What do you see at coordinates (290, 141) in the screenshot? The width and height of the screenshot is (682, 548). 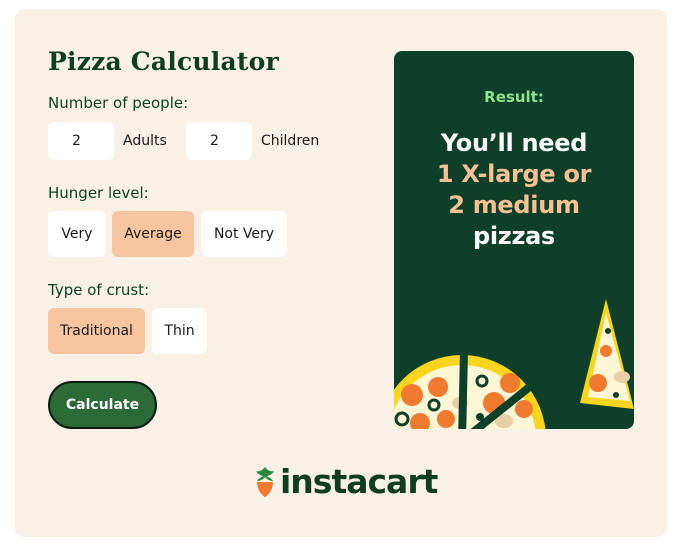 I see `children-label: Children` at bounding box center [290, 141].